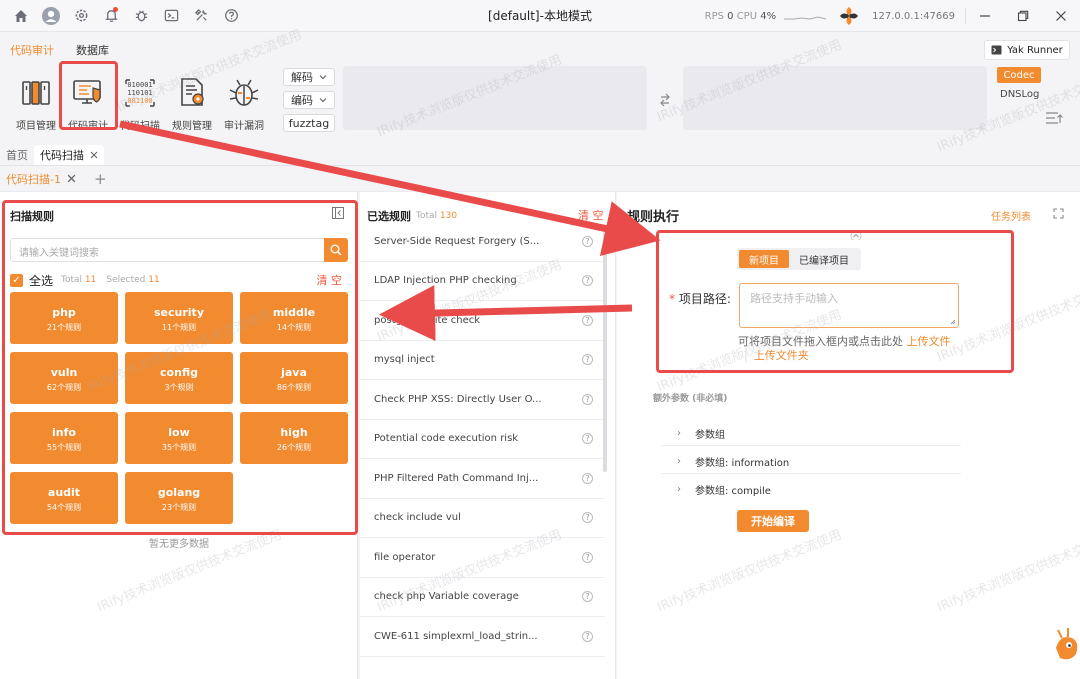 The height and width of the screenshot is (679, 1080). What do you see at coordinates (179, 544) in the screenshot?
I see `no-more-data-text: 暂无更多数据` at bounding box center [179, 544].